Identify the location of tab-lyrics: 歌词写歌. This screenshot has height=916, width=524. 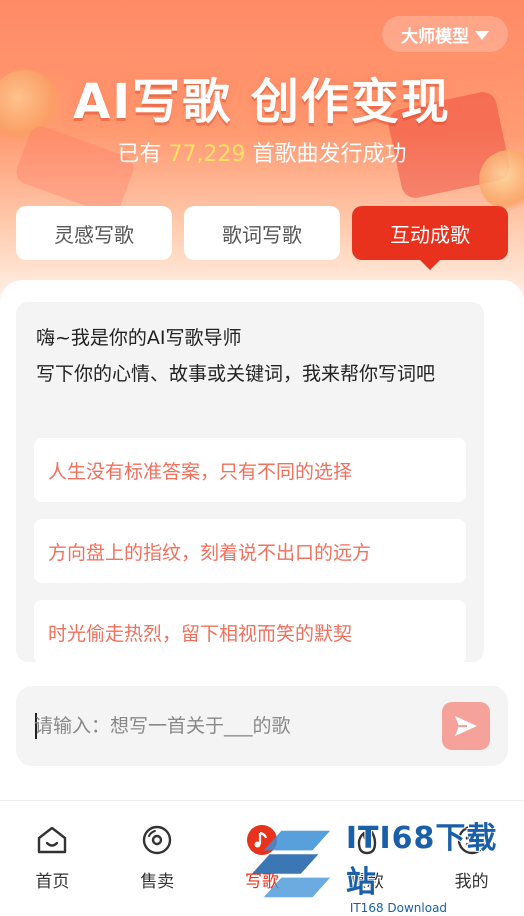
(262, 233).